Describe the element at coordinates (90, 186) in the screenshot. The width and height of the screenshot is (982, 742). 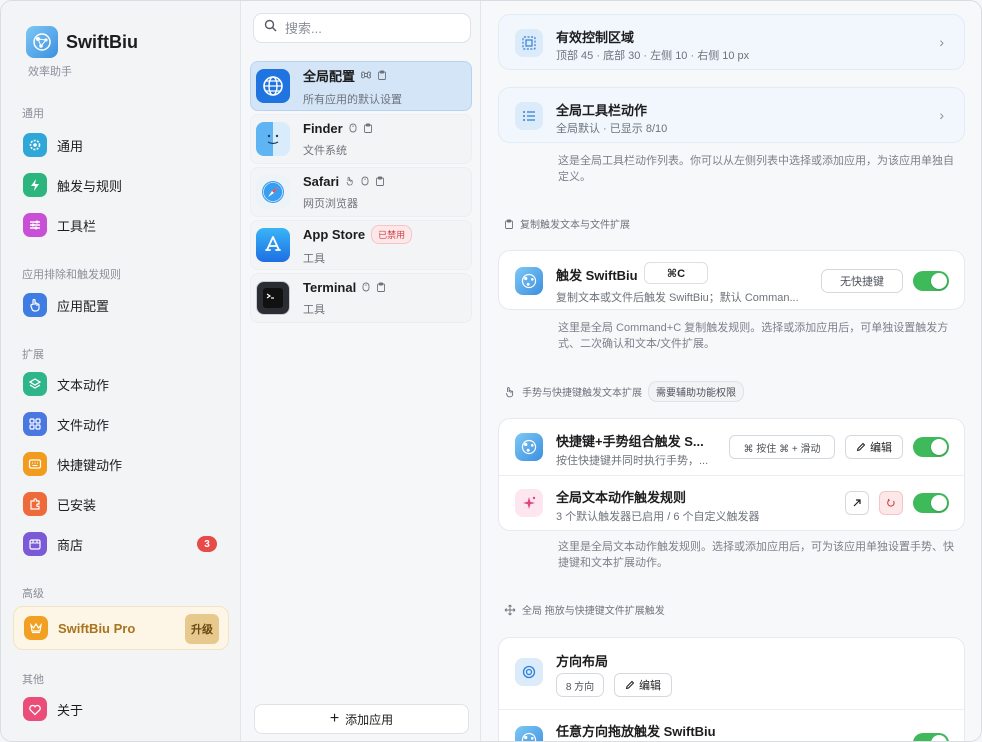
I see `sidebar-item-label: 触发与规则` at that location.